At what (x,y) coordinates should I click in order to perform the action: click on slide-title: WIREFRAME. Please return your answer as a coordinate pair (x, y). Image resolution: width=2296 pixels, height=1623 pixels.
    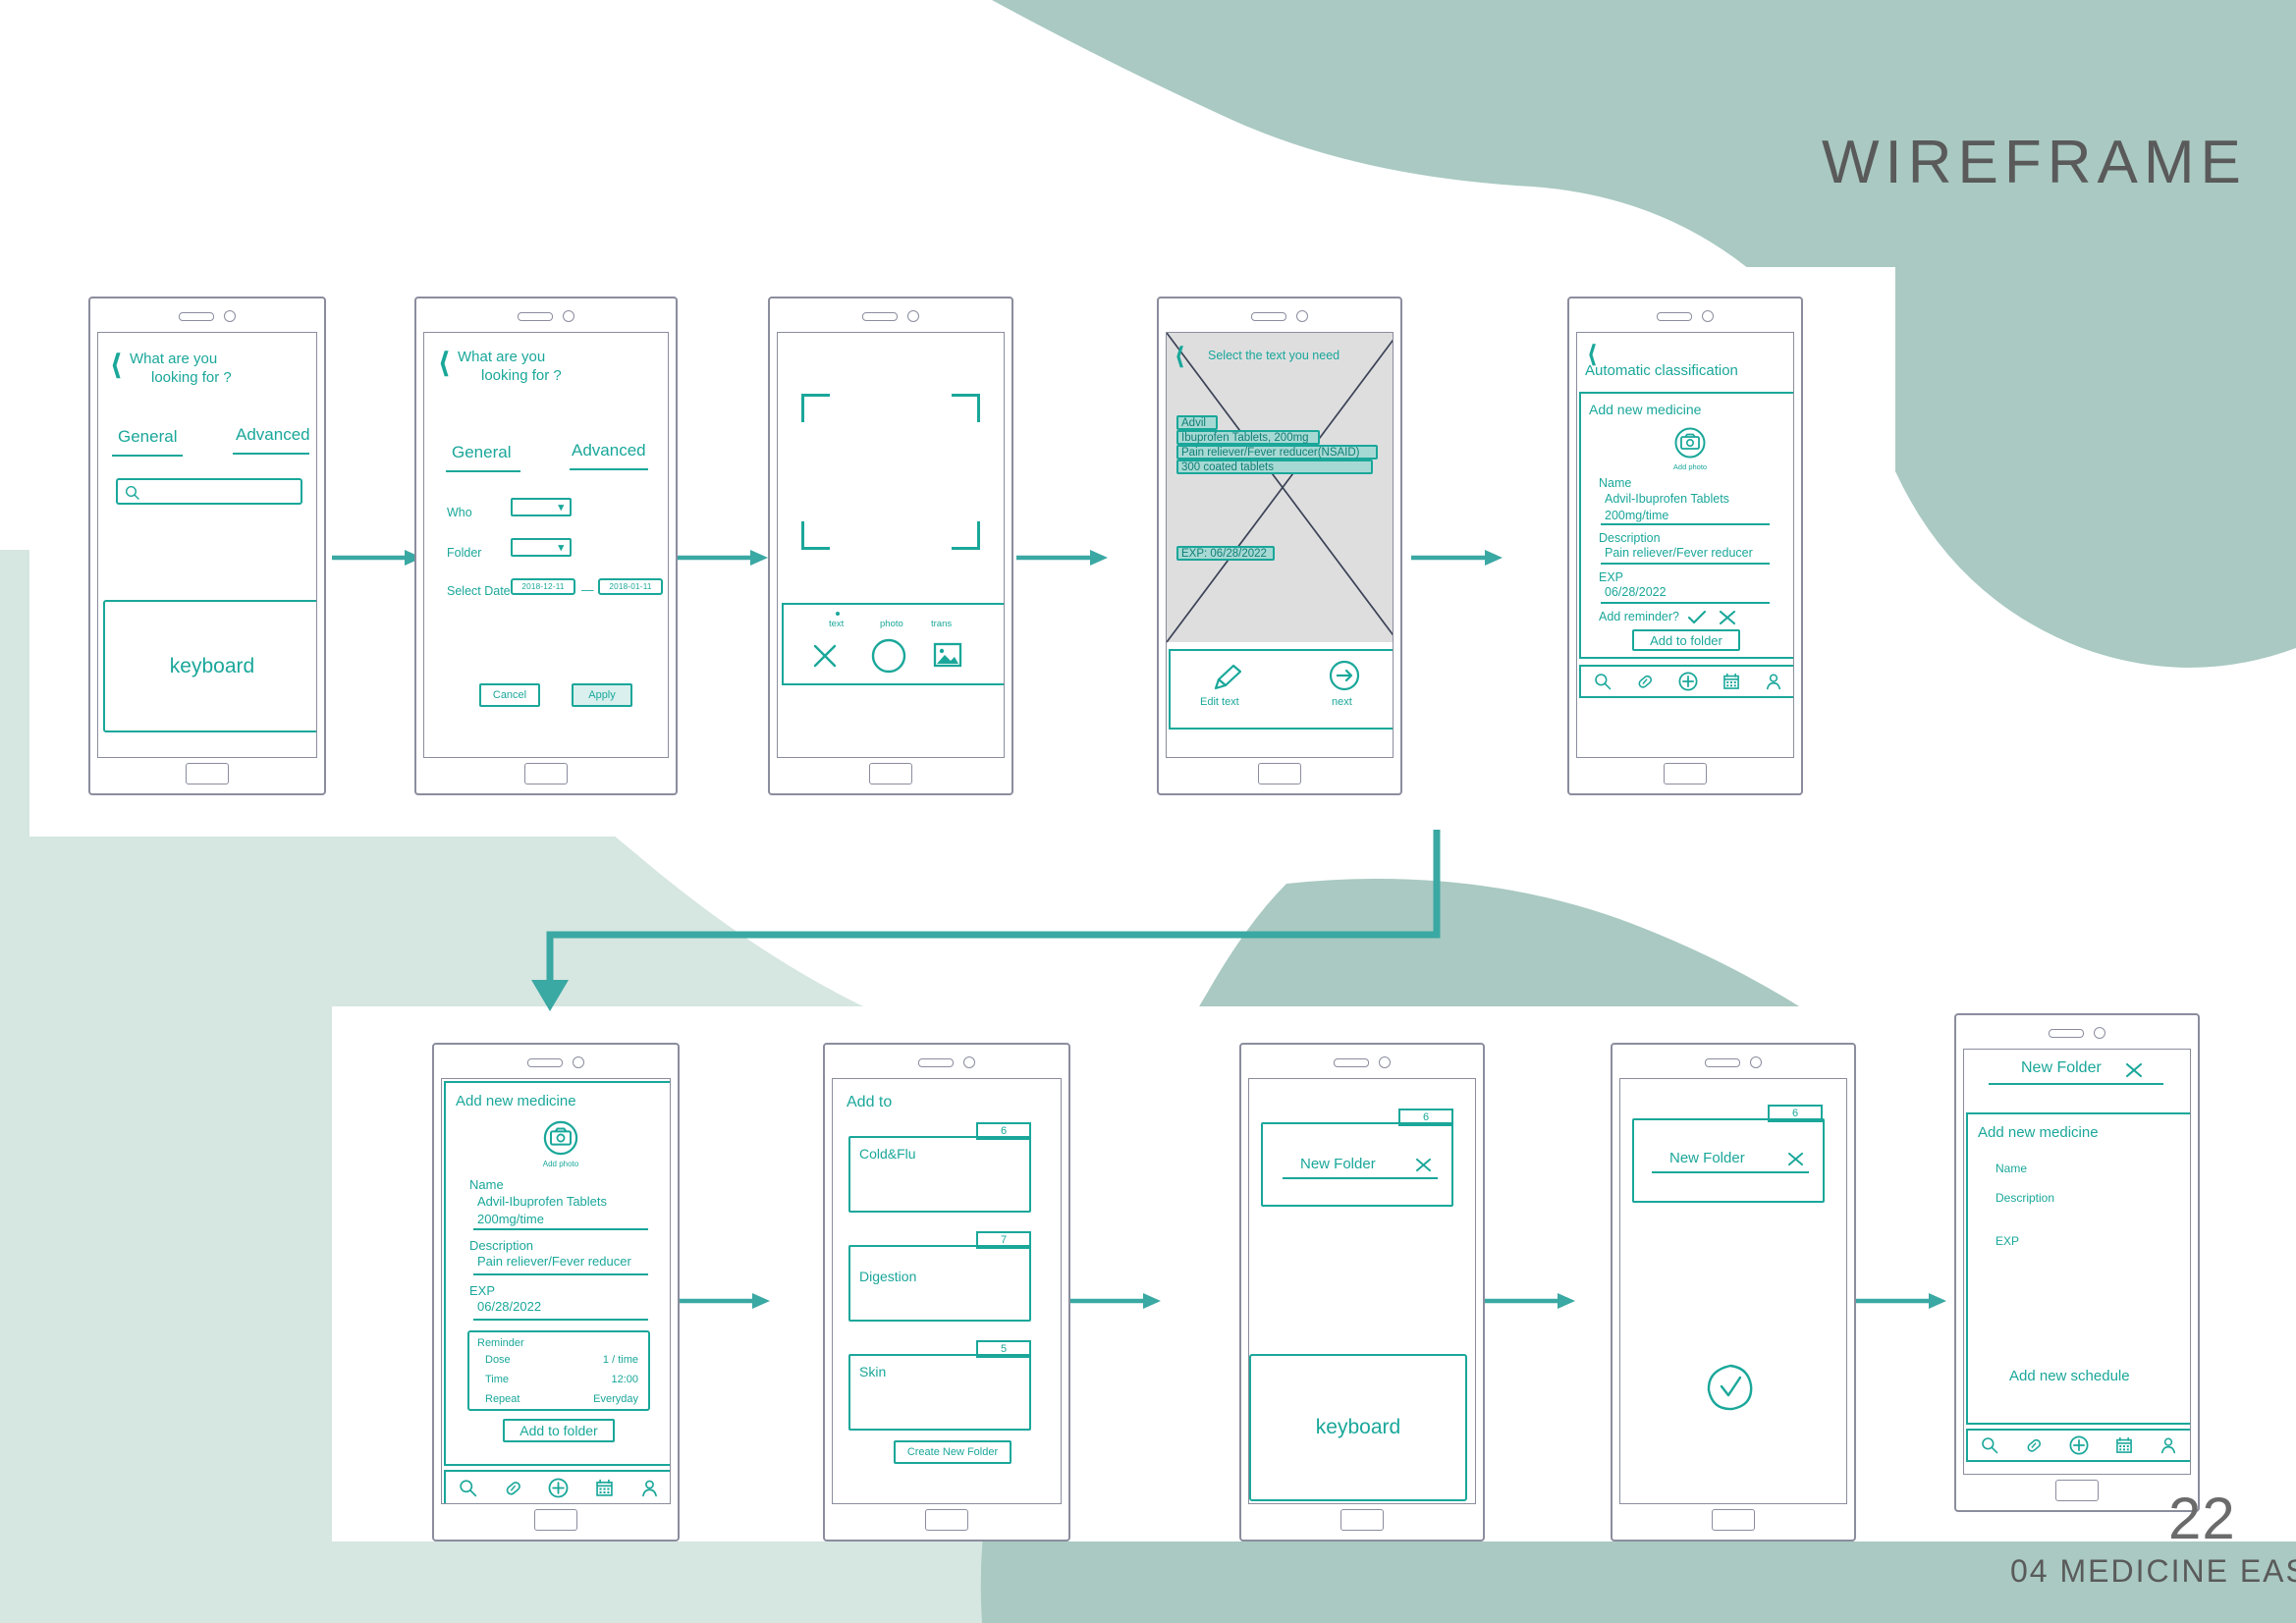
    Looking at the image, I should click on (2034, 162).